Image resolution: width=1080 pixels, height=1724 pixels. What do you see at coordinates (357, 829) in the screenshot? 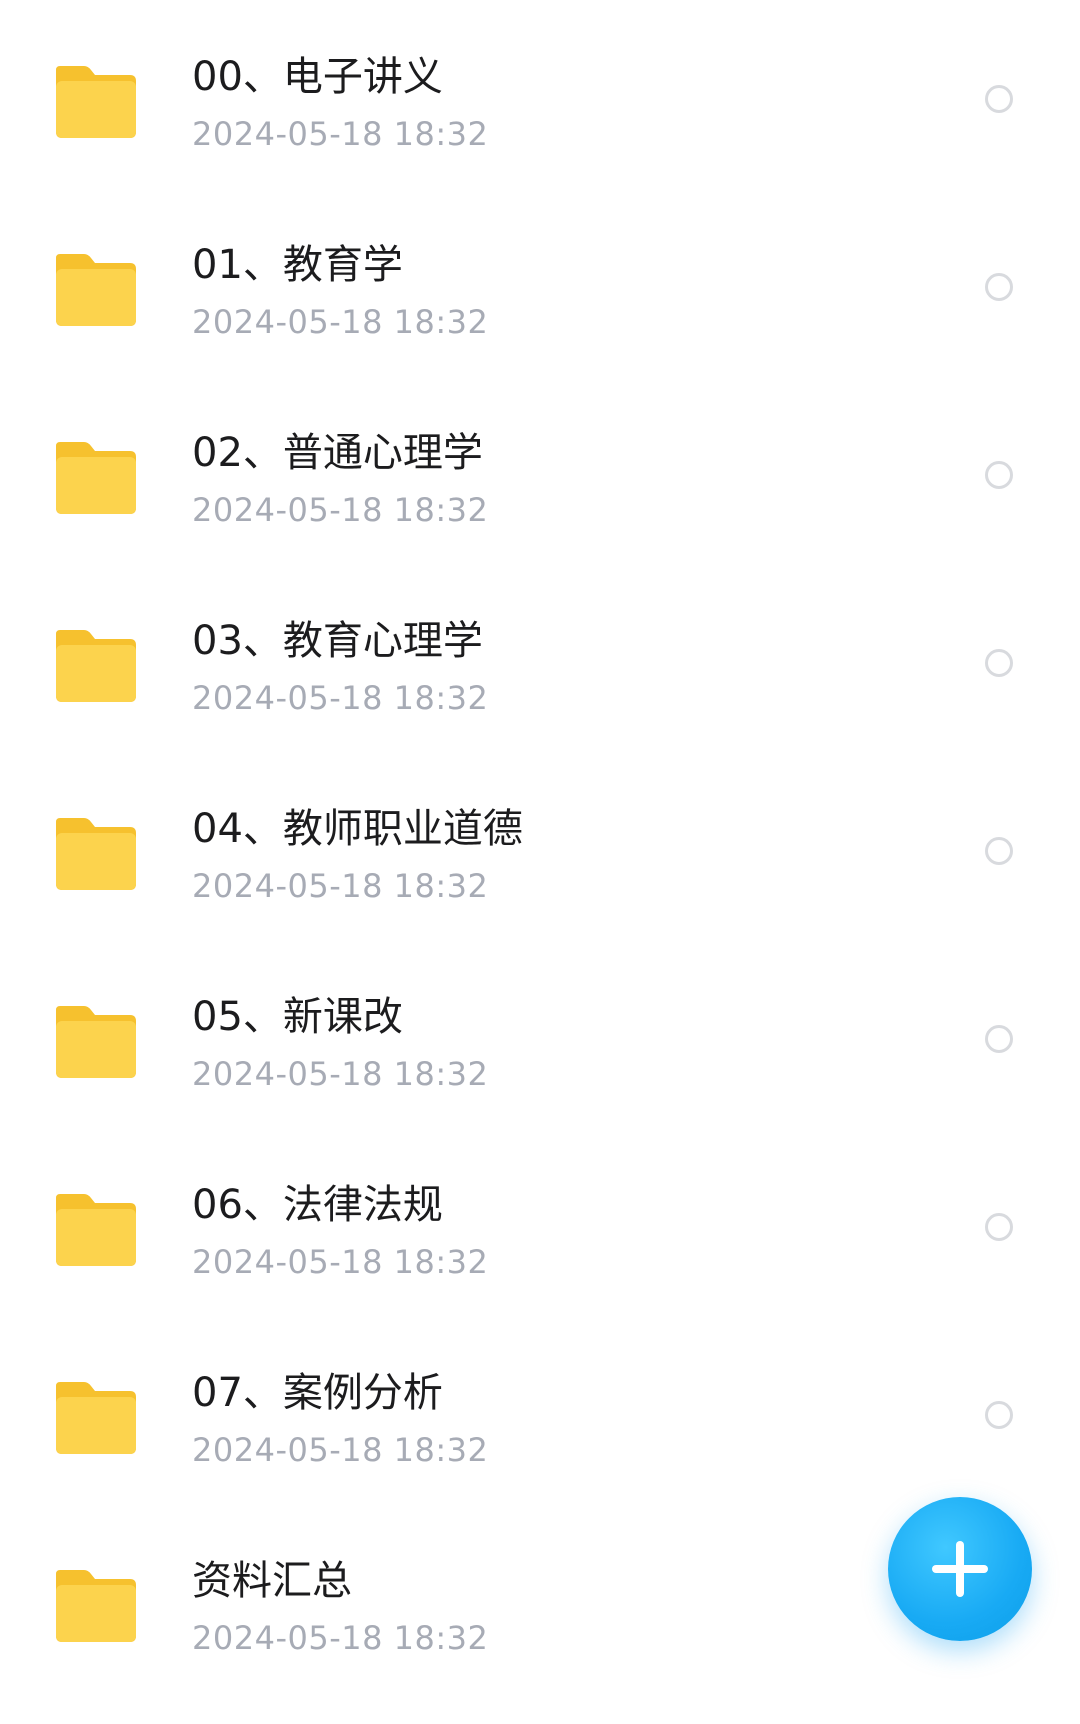
I see `file-name: 04、教师职业道德` at bounding box center [357, 829].